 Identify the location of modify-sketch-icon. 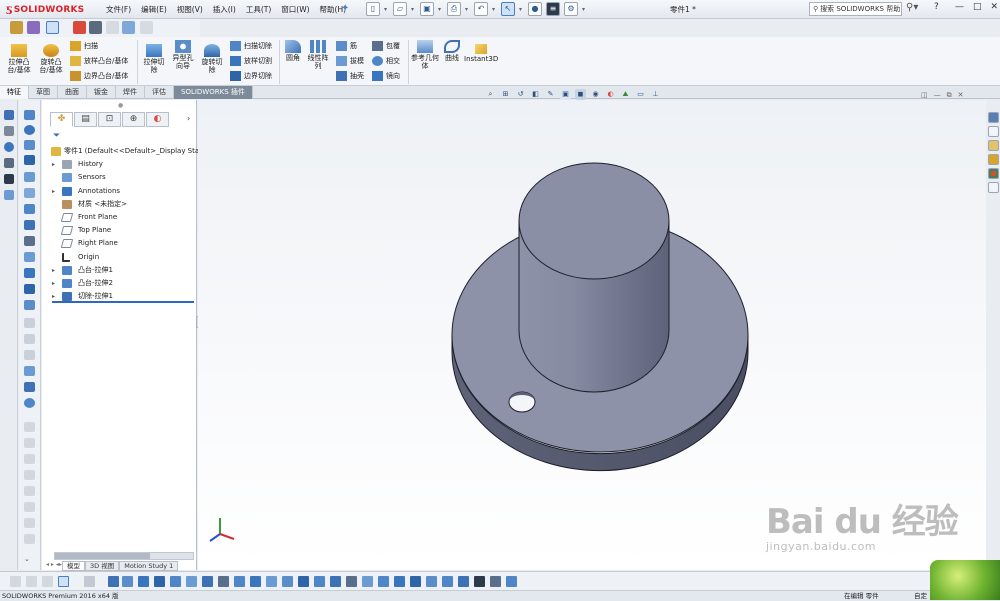
(495, 581).